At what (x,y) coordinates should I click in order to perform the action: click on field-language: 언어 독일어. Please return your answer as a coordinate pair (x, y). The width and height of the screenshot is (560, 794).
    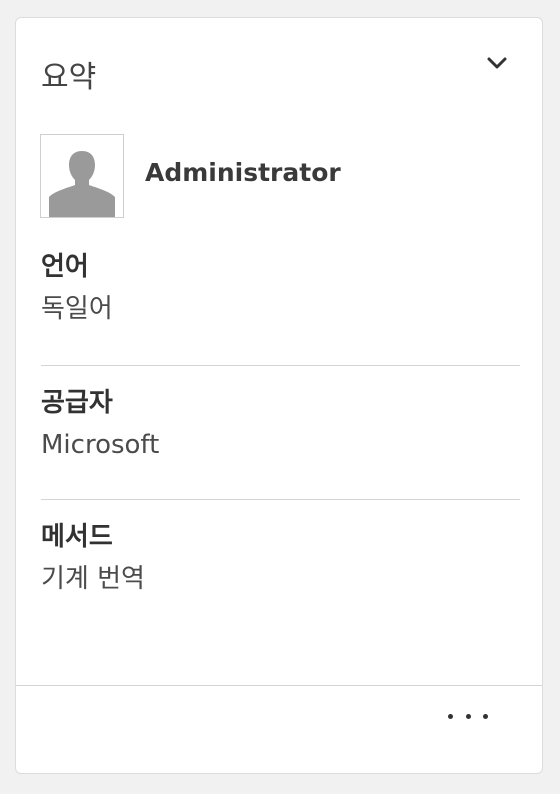
    Looking at the image, I should click on (280, 289).